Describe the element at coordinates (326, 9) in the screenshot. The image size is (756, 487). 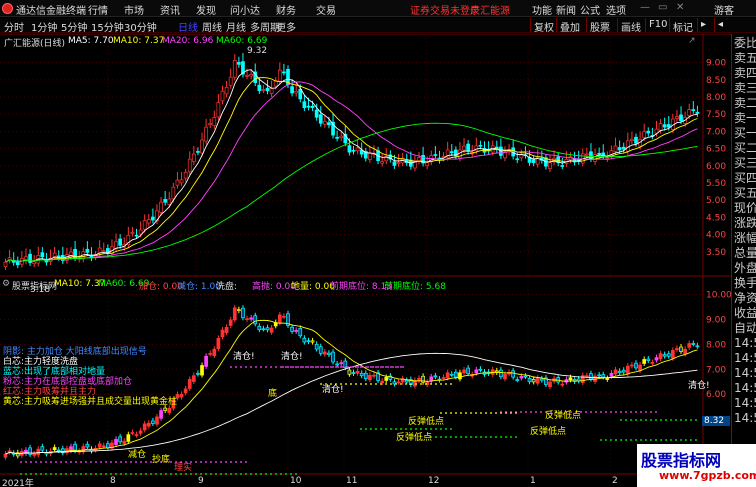
I see `menu-jiaoyi: 交易` at that location.